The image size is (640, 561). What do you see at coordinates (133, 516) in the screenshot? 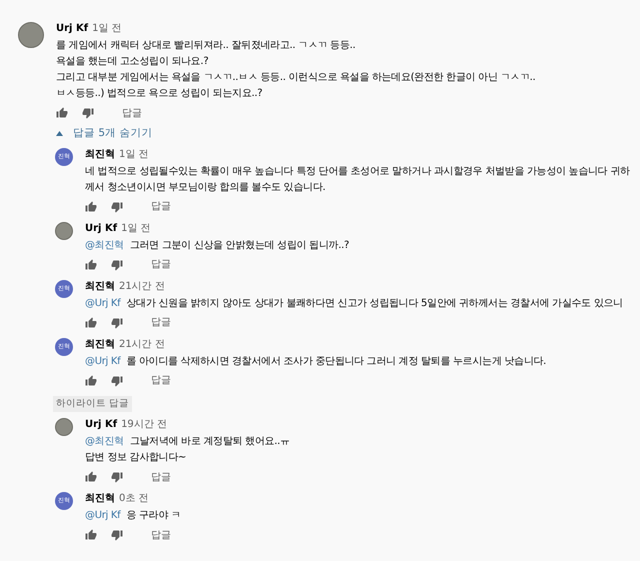
I see `comment-text: @Urj Kf 응 구라야 ㅋ` at bounding box center [133, 516].